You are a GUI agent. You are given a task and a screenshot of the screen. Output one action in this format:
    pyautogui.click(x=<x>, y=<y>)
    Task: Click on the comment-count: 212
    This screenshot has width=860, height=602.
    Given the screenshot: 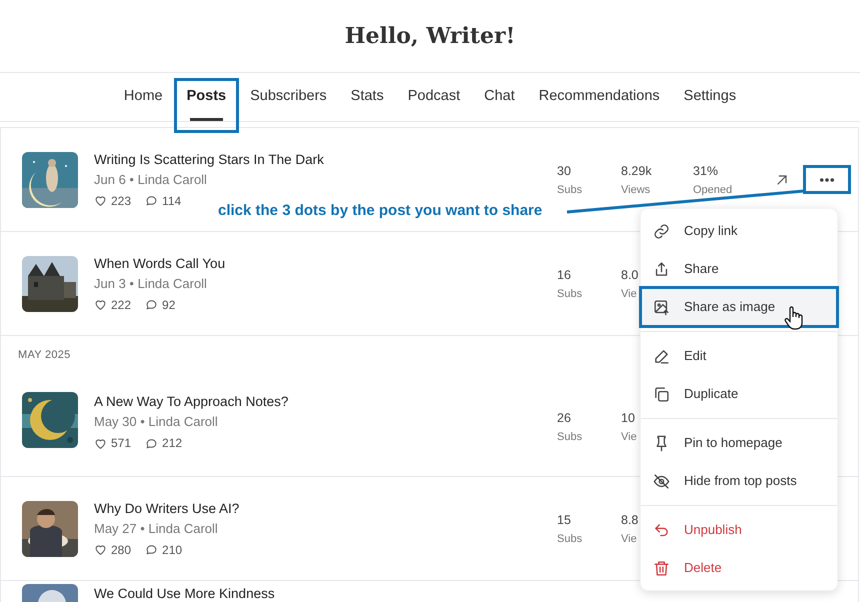 What is the action you would take?
    pyautogui.click(x=172, y=443)
    